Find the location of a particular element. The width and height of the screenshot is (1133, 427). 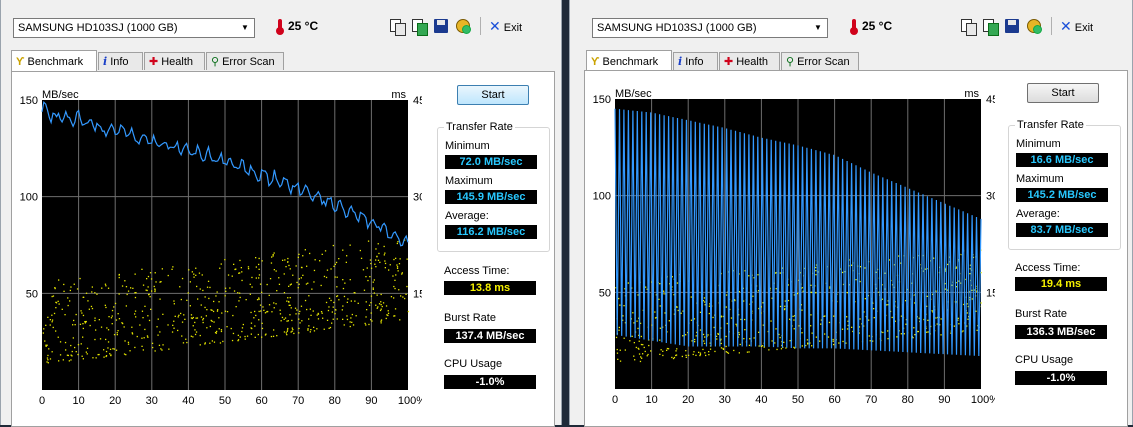

burst-rate-value: 136.3 MB/sec is located at coordinates (1061, 332).